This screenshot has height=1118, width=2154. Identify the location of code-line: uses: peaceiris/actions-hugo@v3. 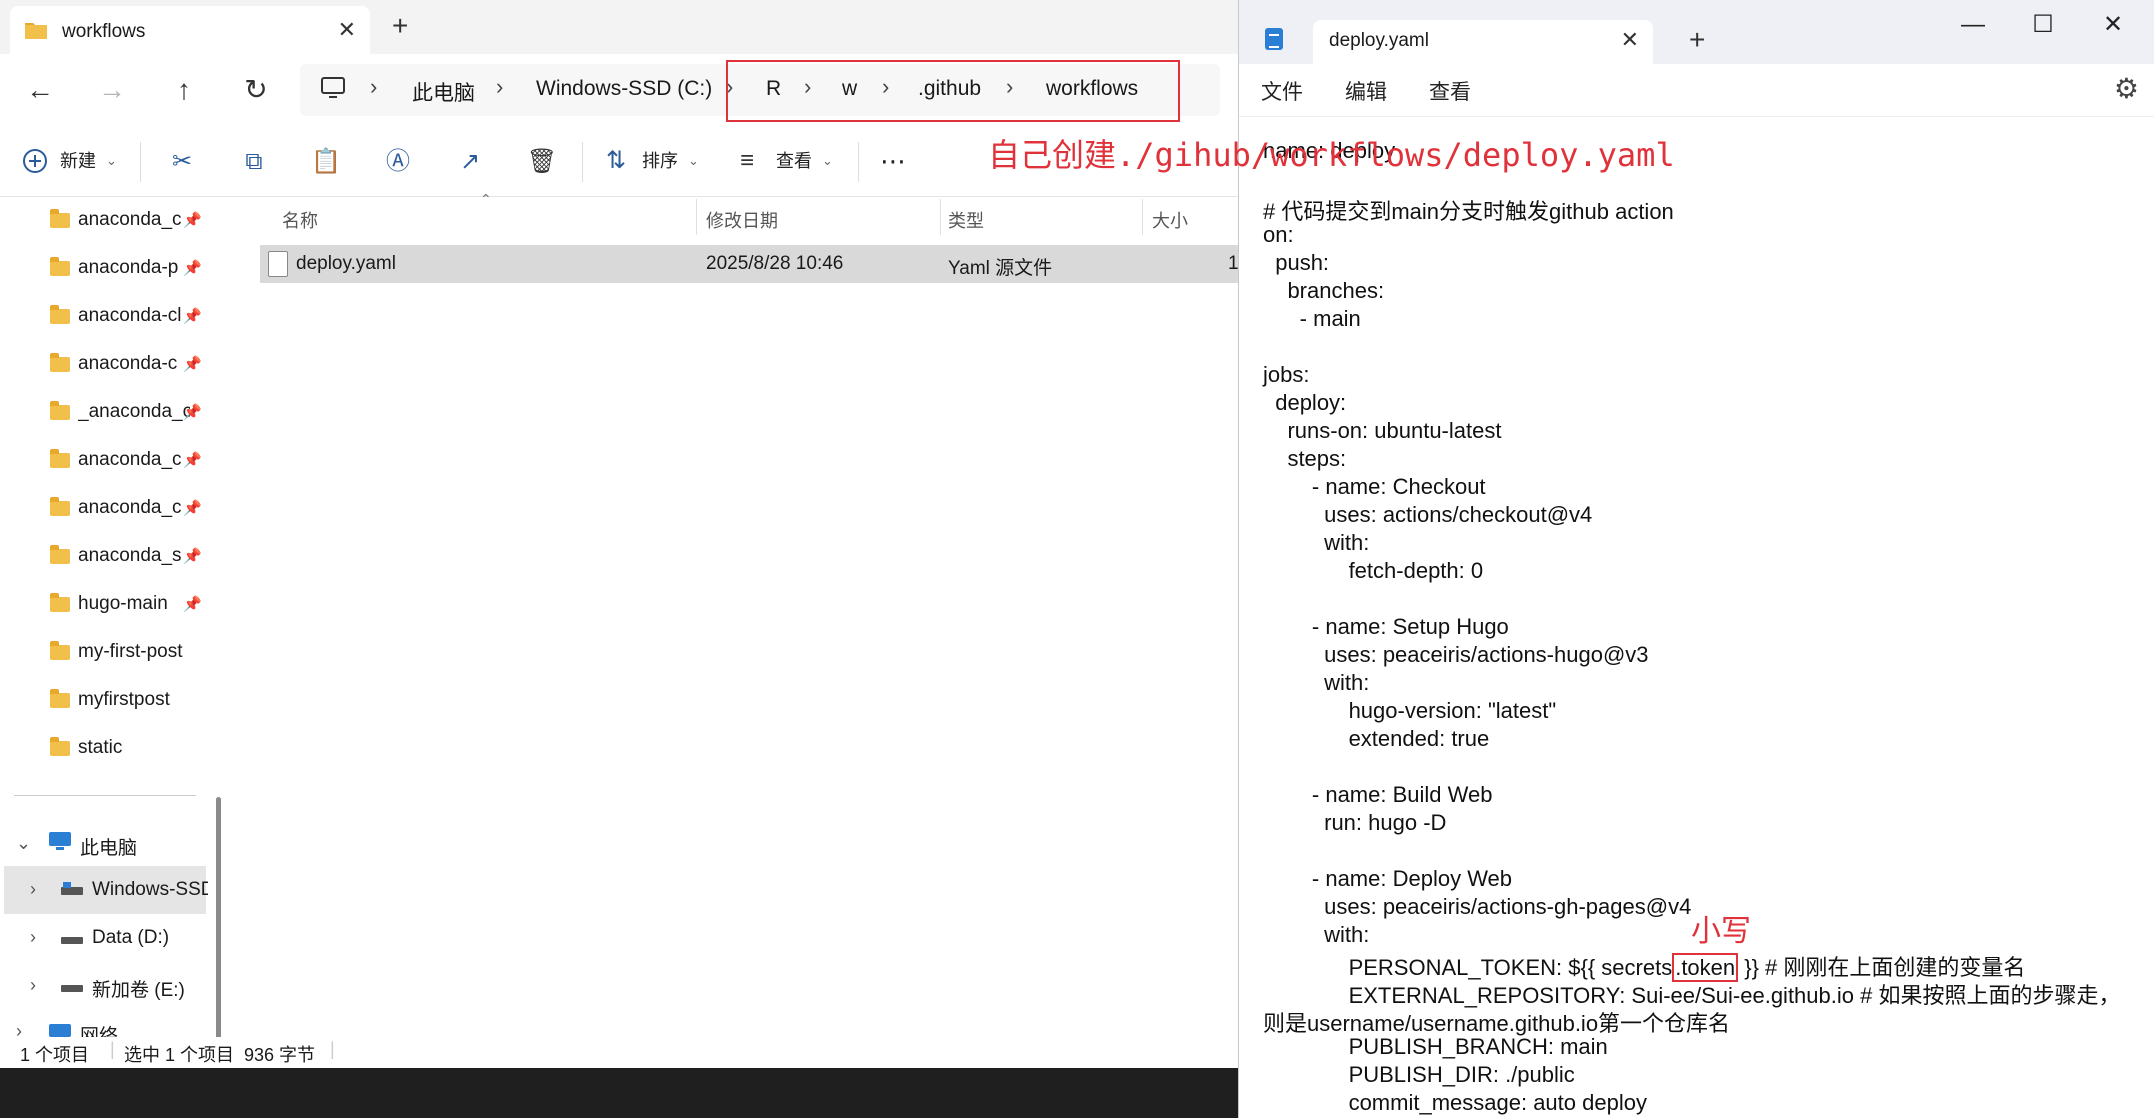
(1456, 654).